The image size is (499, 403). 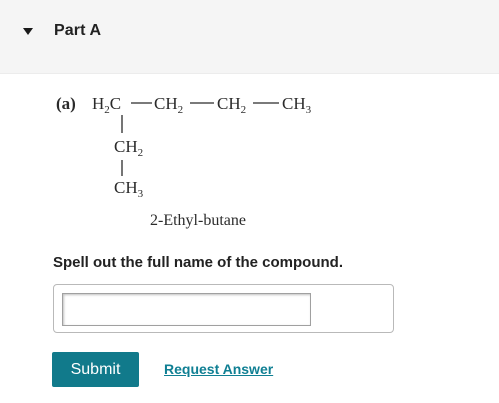 I want to click on formula-ch2-b: CH2, so click(x=231, y=105).